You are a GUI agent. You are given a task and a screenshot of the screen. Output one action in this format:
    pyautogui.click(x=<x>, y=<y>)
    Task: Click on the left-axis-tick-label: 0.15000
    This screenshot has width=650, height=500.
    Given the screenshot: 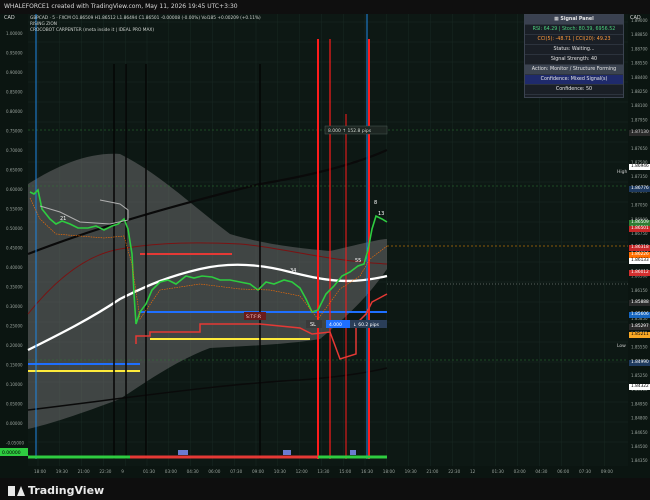 What is the action you would take?
    pyautogui.click(x=14, y=365)
    